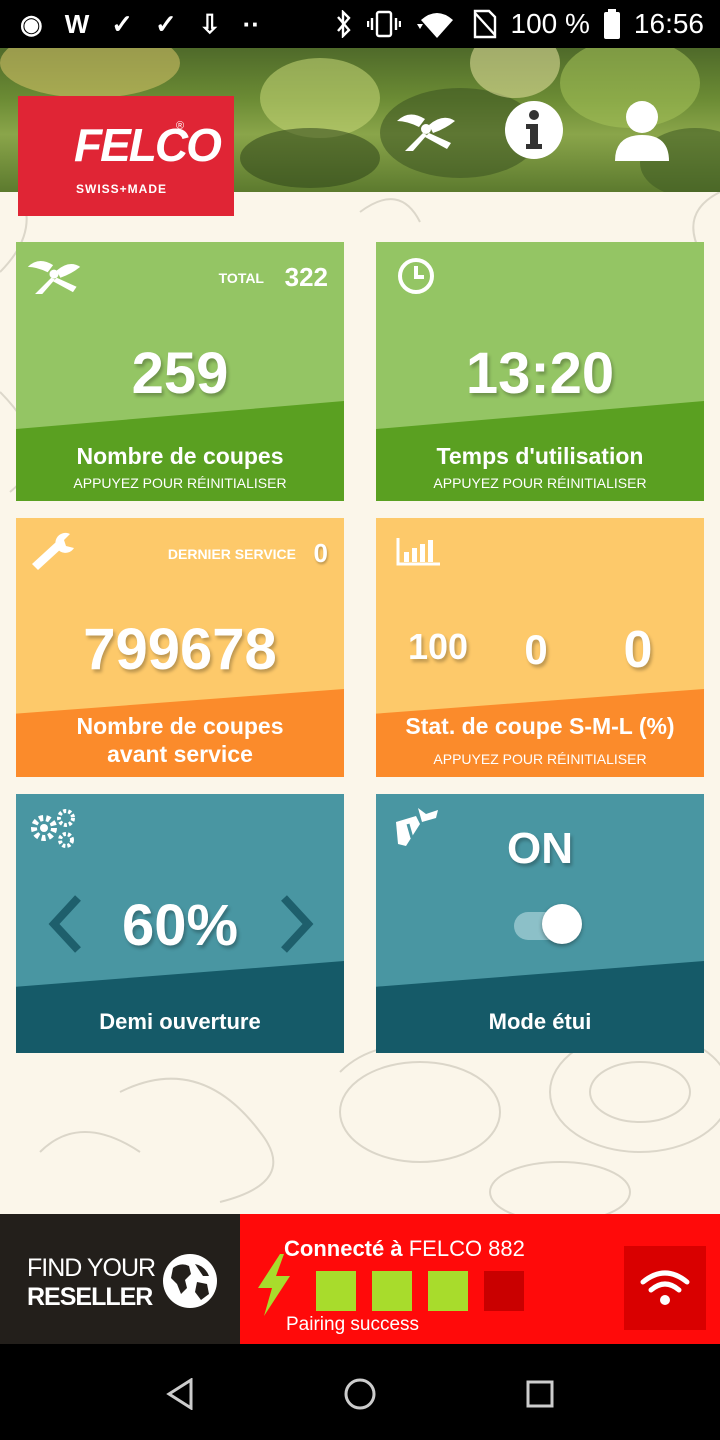  I want to click on cuts-value: 259, so click(180, 373).